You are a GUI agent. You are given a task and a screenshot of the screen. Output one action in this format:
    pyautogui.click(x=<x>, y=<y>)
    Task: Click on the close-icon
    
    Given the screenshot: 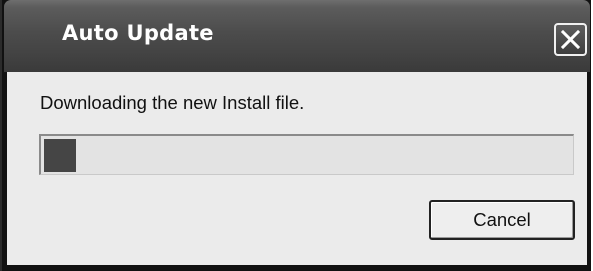 What is the action you would take?
    pyautogui.click(x=570, y=39)
    